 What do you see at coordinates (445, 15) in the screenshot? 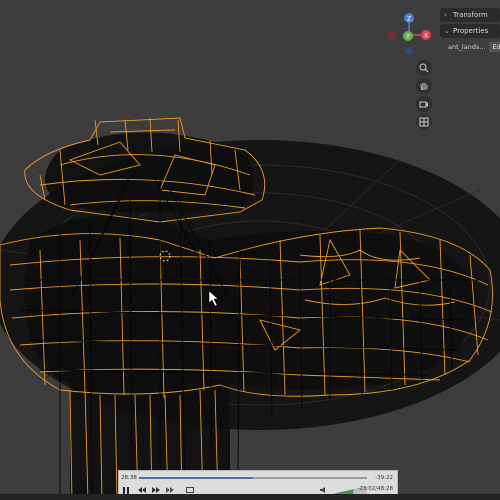
I see `chevron-right-icon: ›` at bounding box center [445, 15].